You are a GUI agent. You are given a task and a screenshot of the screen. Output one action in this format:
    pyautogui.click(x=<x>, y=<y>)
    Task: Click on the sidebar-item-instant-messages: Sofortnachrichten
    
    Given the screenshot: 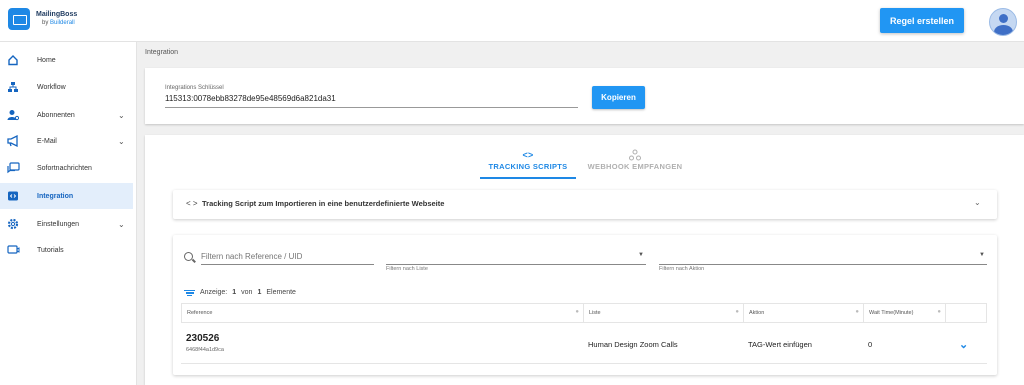 What is the action you would take?
    pyautogui.click(x=66, y=168)
    